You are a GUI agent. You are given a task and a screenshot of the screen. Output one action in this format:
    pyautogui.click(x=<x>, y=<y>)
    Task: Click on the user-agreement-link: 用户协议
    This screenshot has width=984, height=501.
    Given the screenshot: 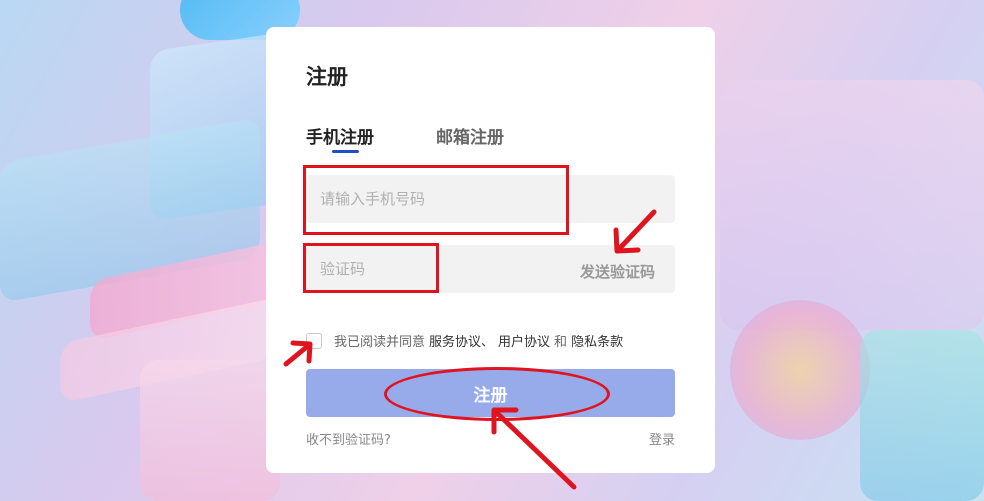 What is the action you would take?
    pyautogui.click(x=524, y=340)
    